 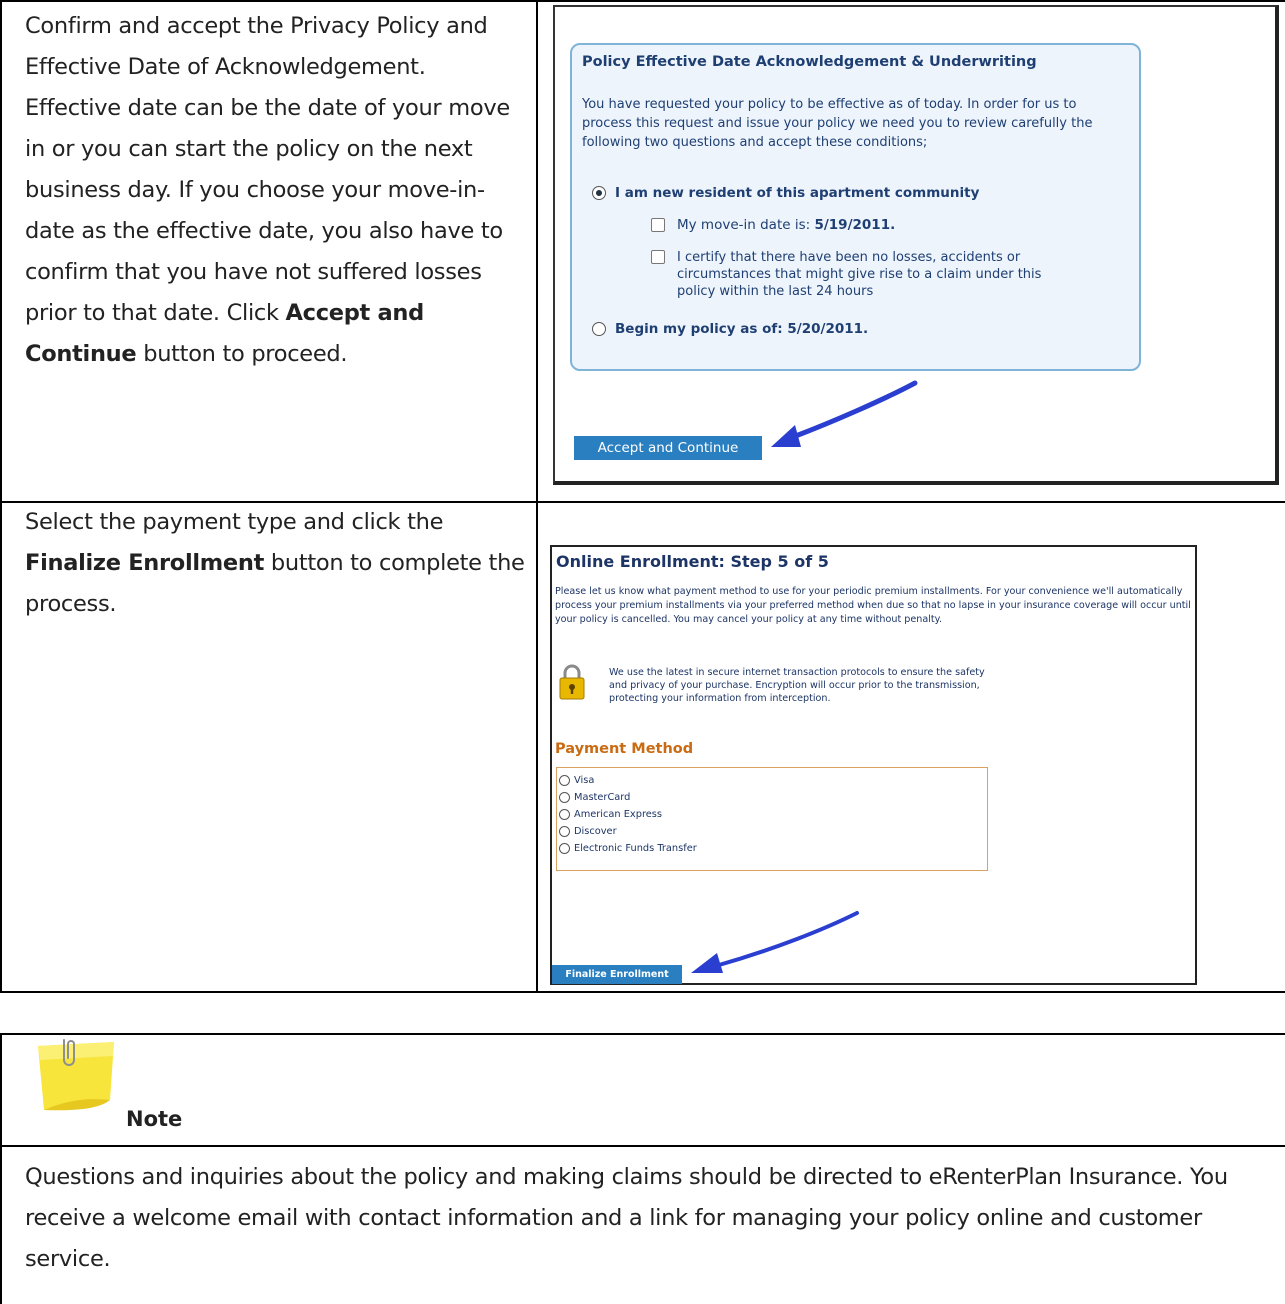 I want to click on move-in-date: 5/19/2011., so click(x=855, y=225).